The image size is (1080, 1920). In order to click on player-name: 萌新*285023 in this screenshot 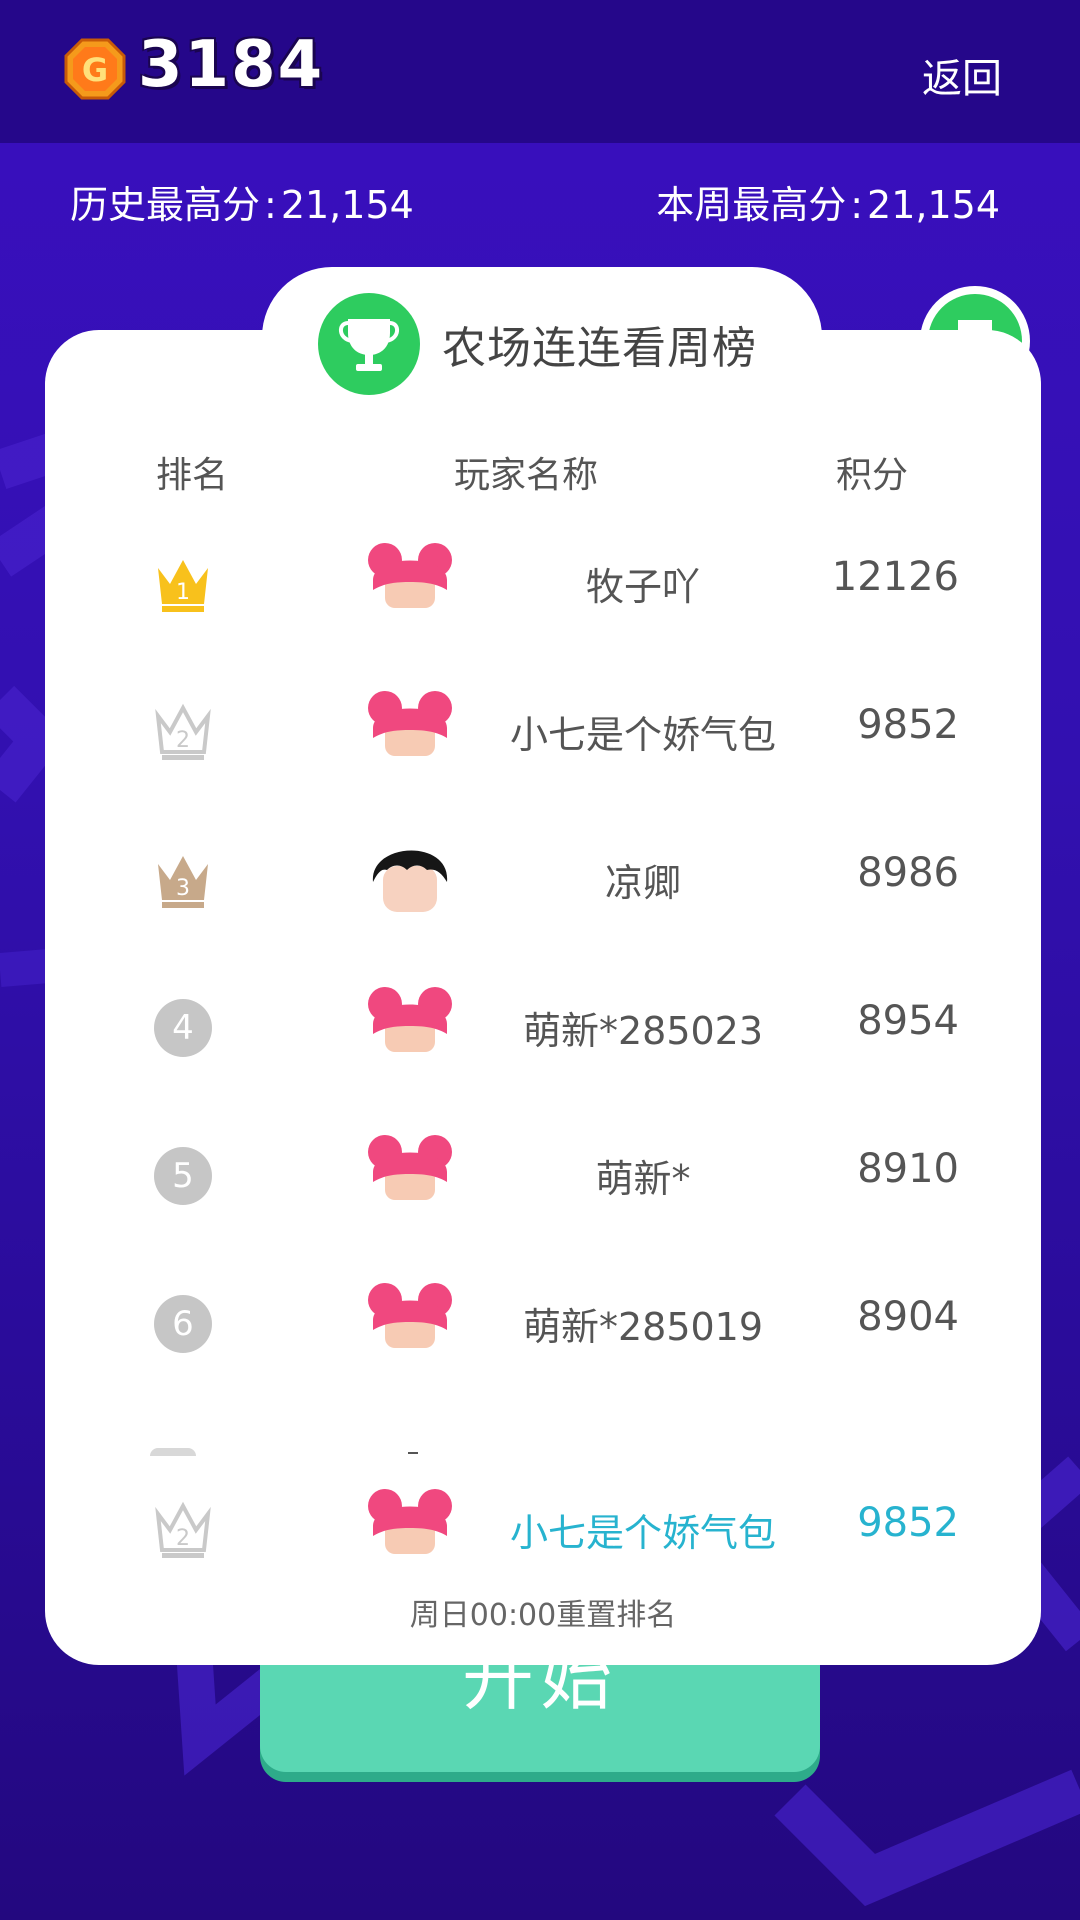, I will do `click(643, 1031)`.